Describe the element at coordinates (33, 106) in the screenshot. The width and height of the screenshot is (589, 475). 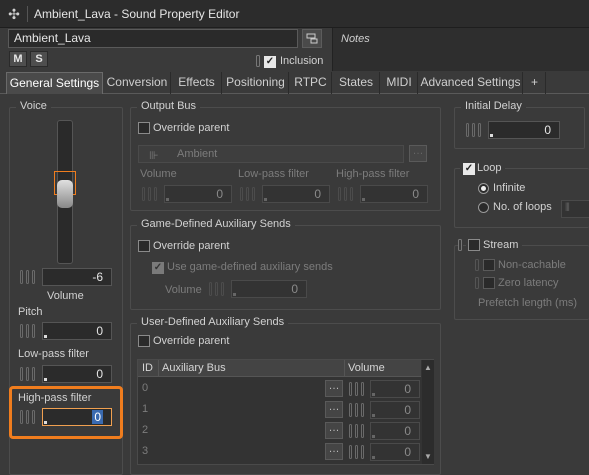
I see `voice-title: Voice` at that location.